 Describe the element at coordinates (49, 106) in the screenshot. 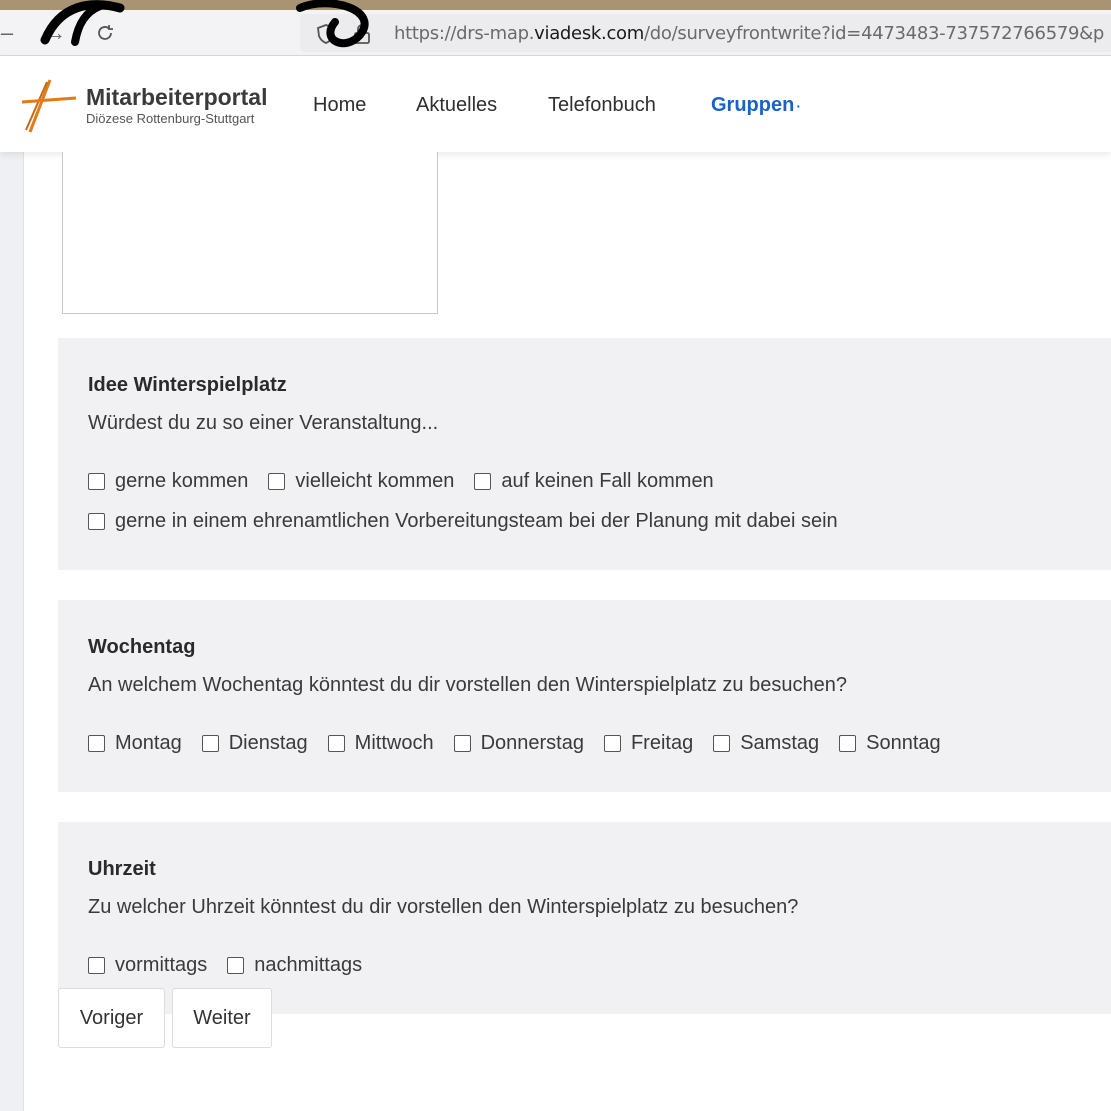

I see `cross-logo-icon` at that location.